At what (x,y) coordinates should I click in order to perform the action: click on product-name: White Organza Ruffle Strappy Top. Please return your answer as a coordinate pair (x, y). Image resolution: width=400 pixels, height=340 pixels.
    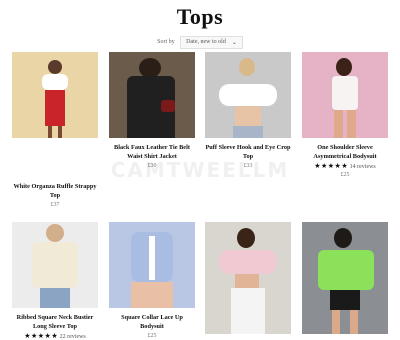
    Looking at the image, I should click on (55, 191).